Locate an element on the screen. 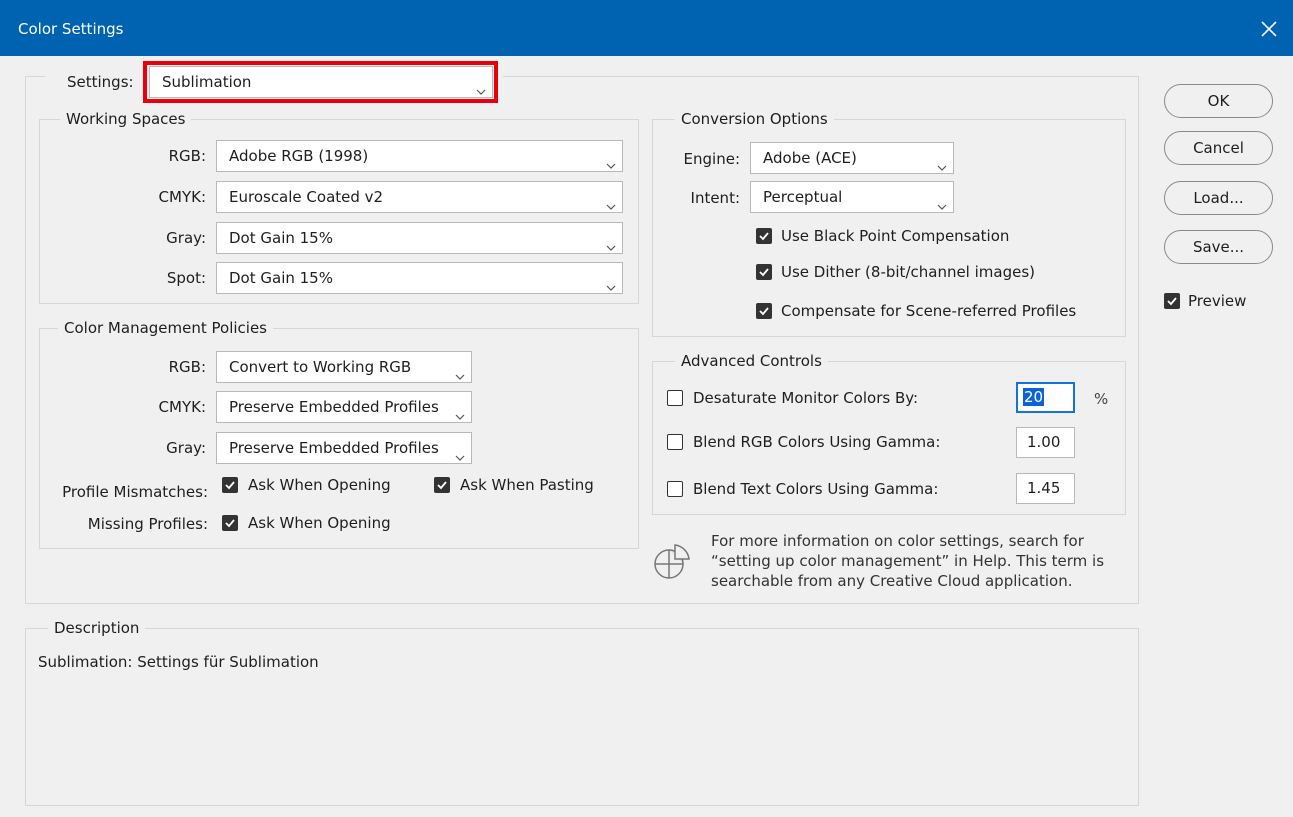  policies-legend: Color Management Policies is located at coordinates (165, 328).